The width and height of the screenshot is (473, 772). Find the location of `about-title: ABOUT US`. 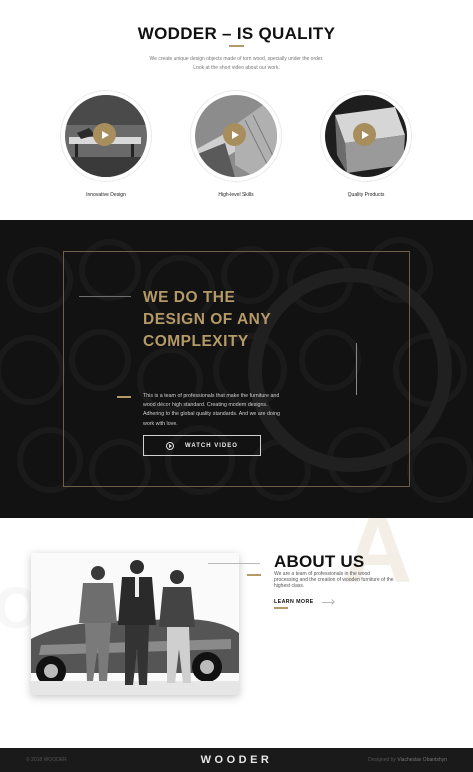

about-title: ABOUT US is located at coordinates (319, 561).